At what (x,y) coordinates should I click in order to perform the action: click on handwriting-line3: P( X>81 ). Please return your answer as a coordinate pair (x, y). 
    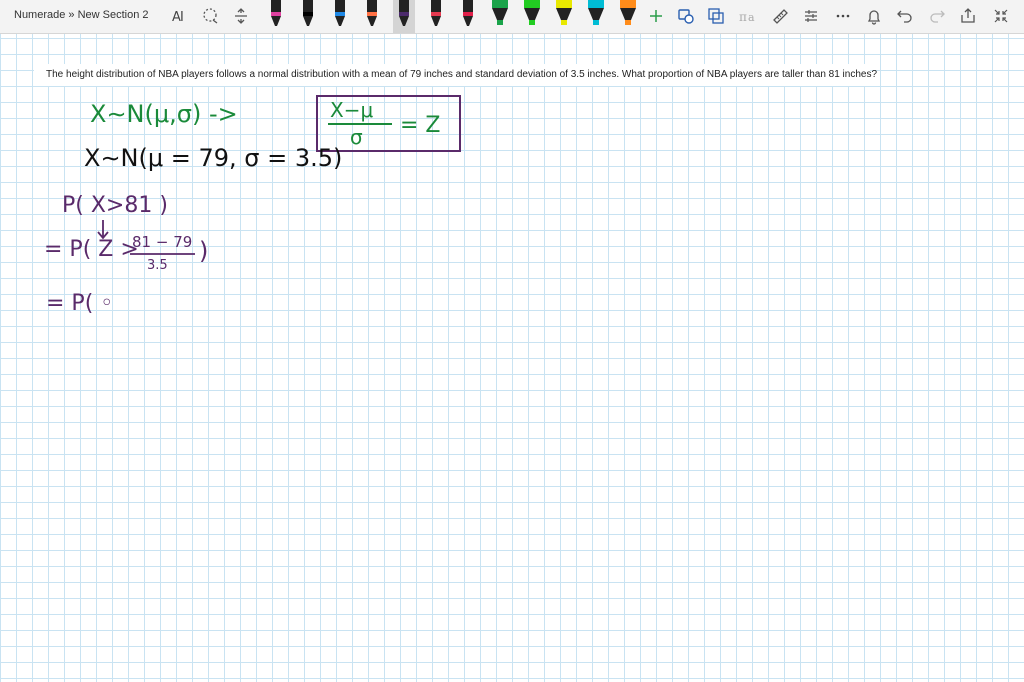
    Looking at the image, I should click on (115, 205).